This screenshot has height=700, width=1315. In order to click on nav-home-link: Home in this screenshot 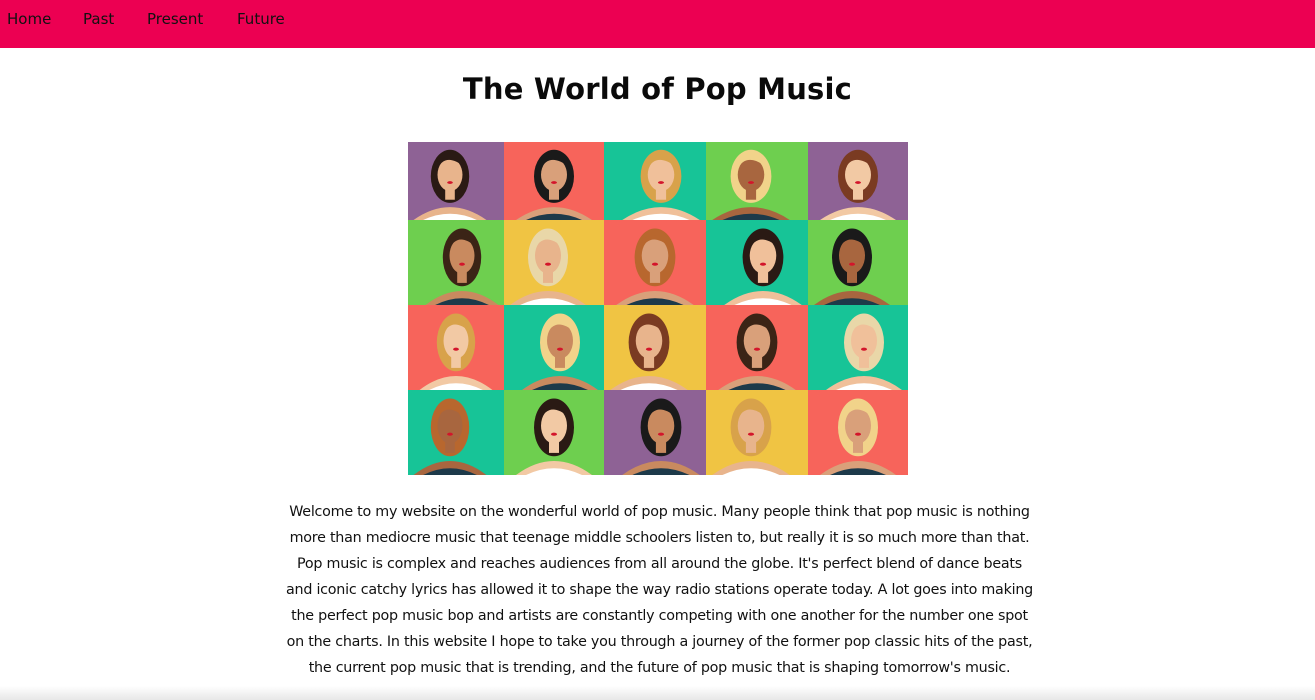, I will do `click(29, 19)`.